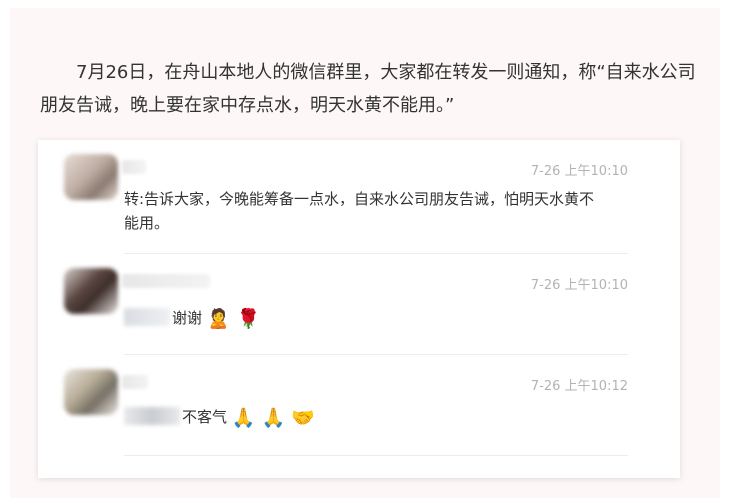 This screenshot has width=748, height=498. I want to click on folded-hands-and-handshake-icon: 🙏 🙏 🤝, so click(273, 418).